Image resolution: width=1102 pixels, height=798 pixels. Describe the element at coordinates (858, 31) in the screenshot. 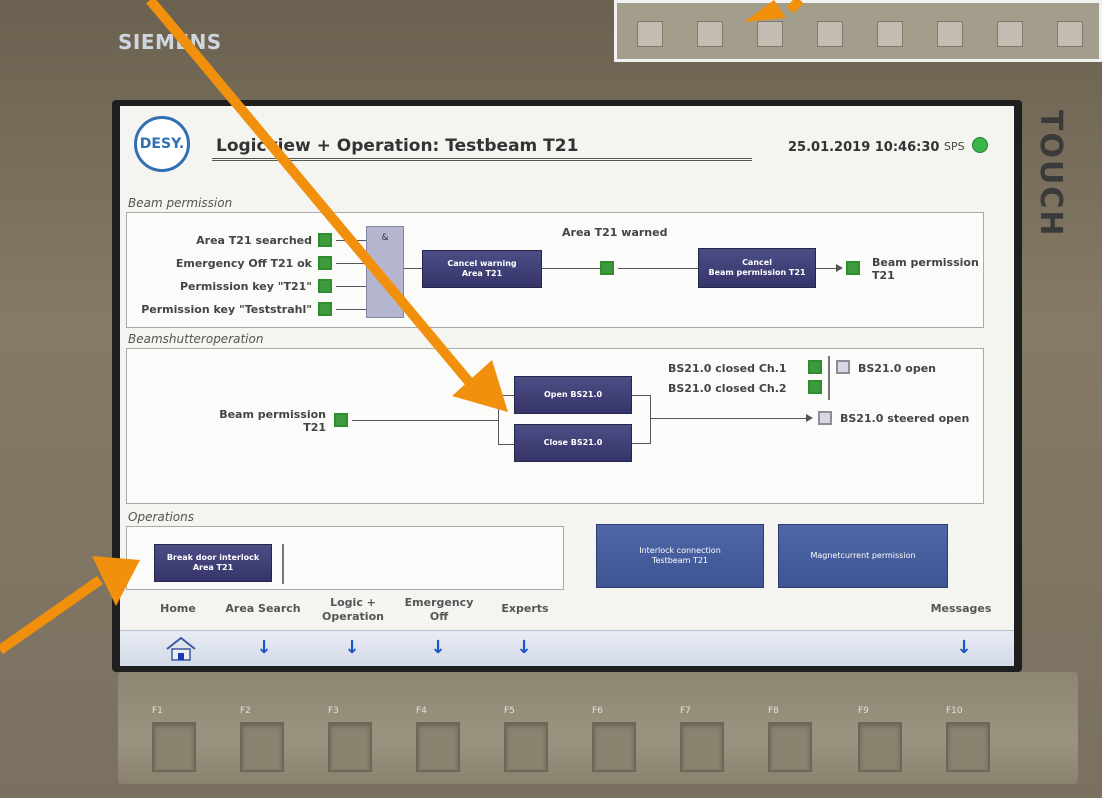

I see `inset-photo` at that location.